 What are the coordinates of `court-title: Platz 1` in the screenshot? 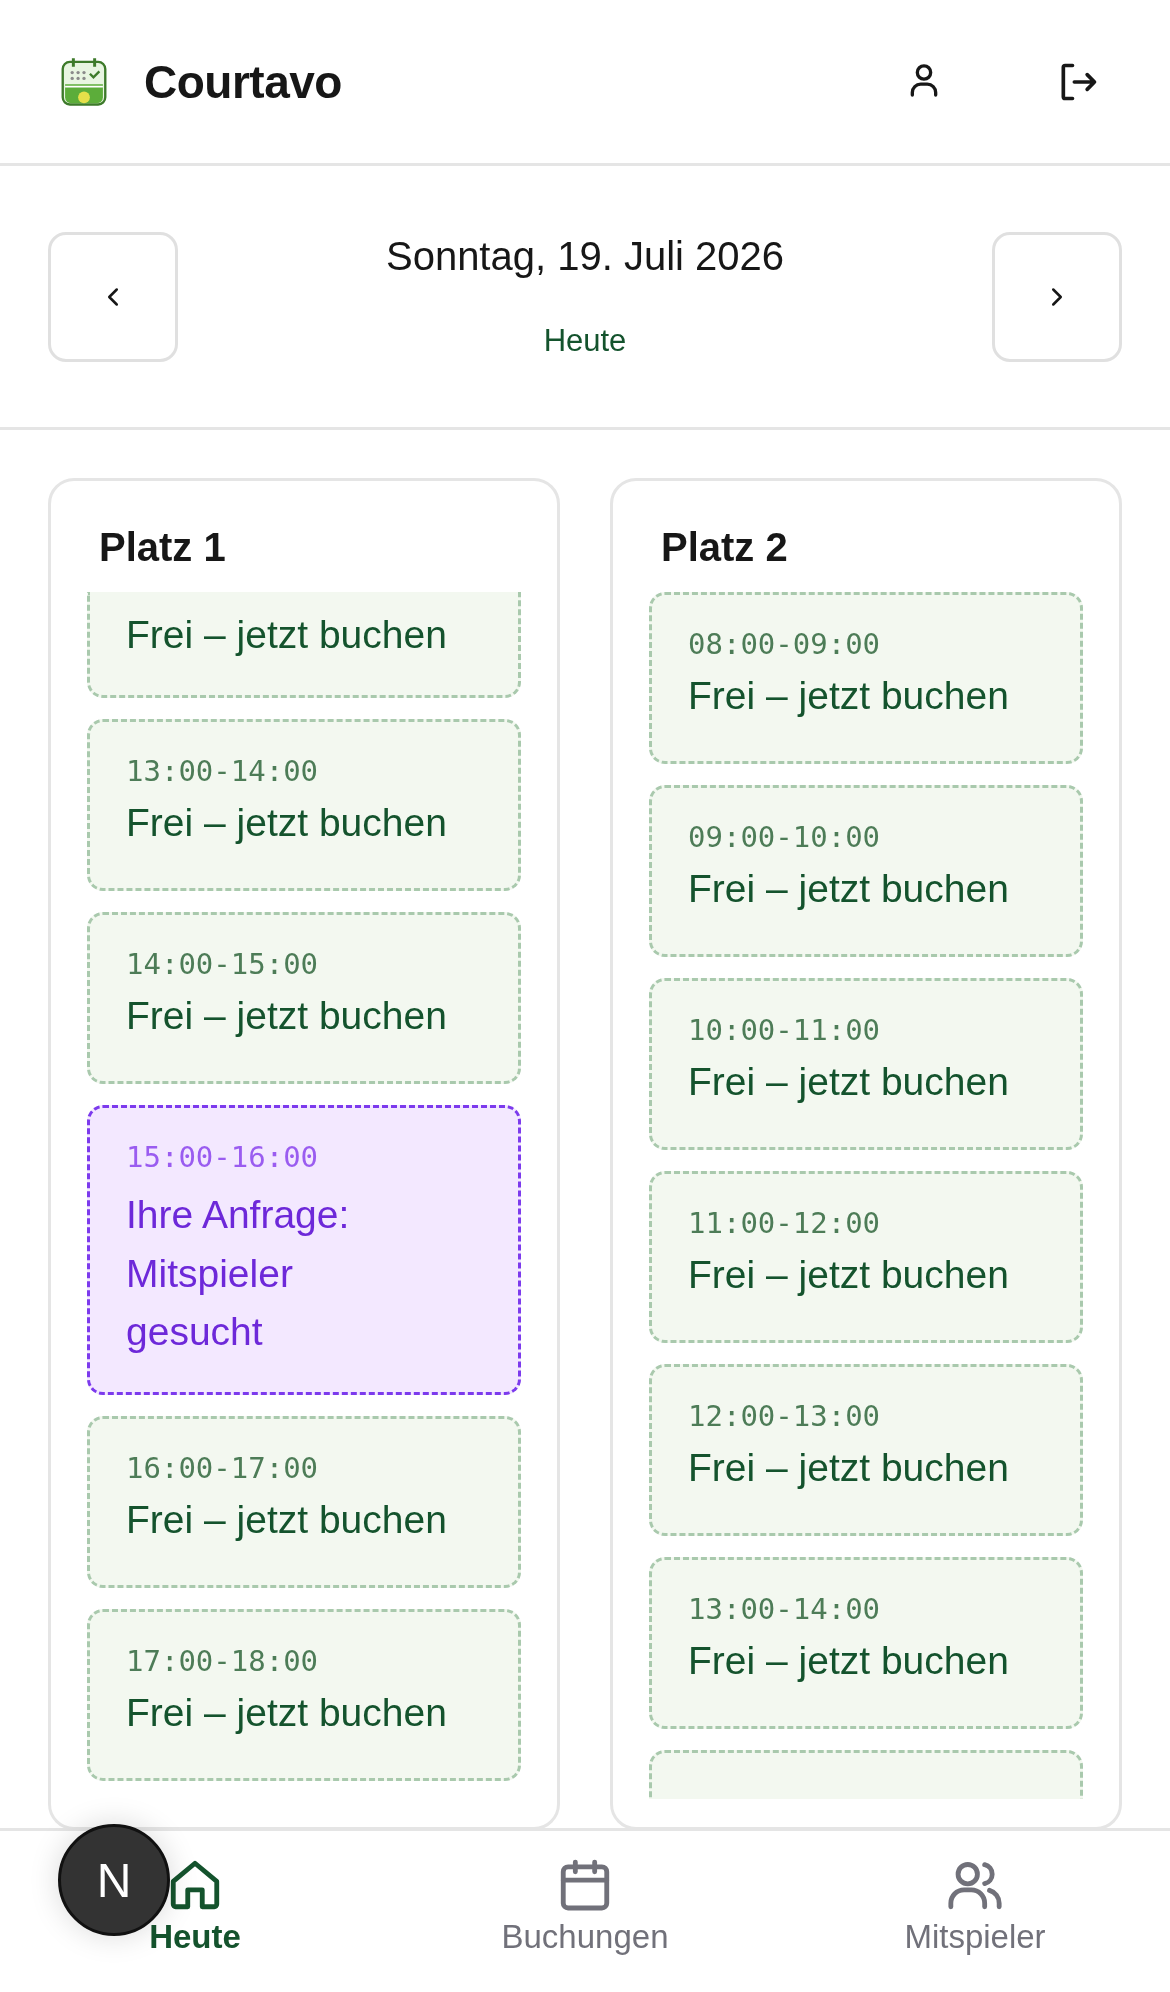 It's located at (162, 547).